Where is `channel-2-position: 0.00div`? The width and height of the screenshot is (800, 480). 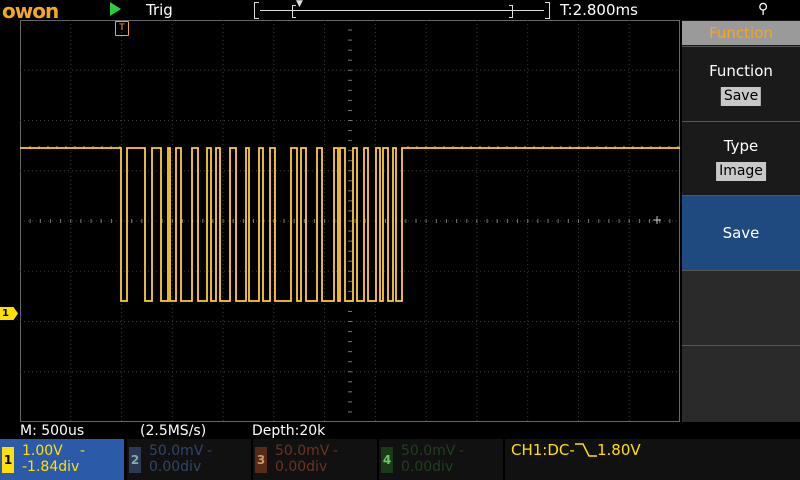 channel-2-position: 0.00div is located at coordinates (175, 467).